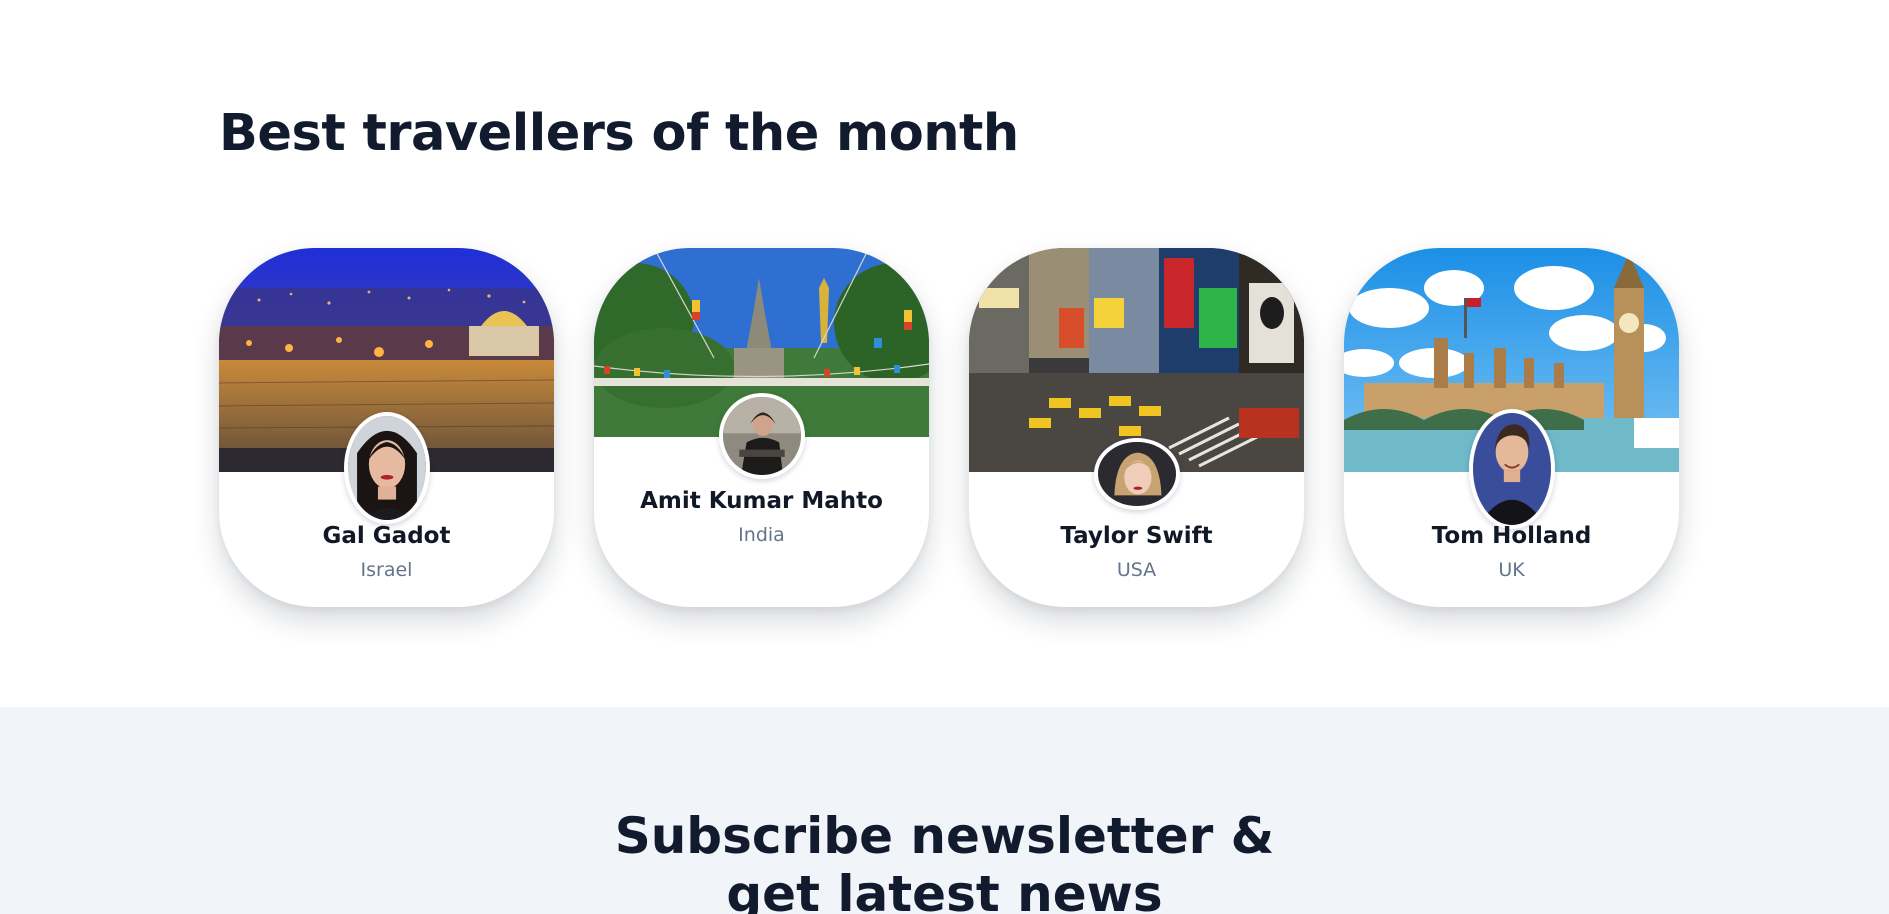  I want to click on traveller-country: India, so click(761, 535).